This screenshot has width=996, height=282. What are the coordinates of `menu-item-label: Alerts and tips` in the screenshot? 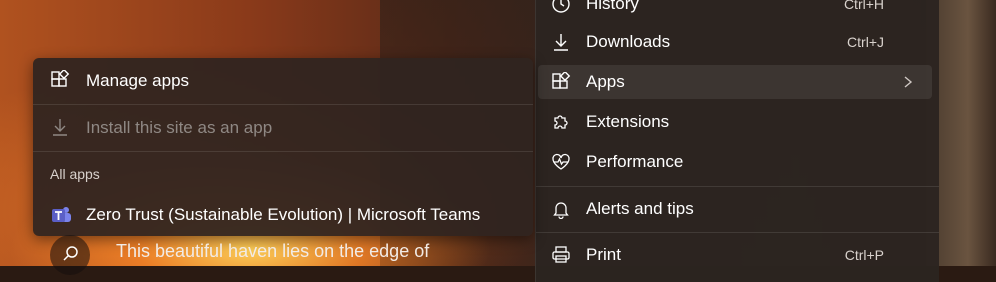 It's located at (640, 208).